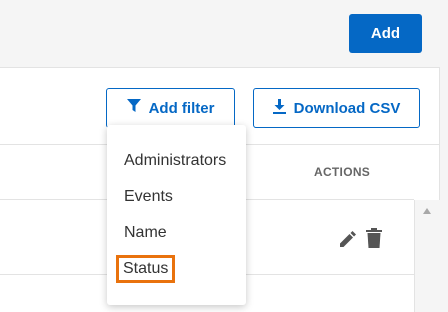 The image size is (448, 312). Describe the element at coordinates (133, 108) in the screenshot. I see `filter-icon` at that location.